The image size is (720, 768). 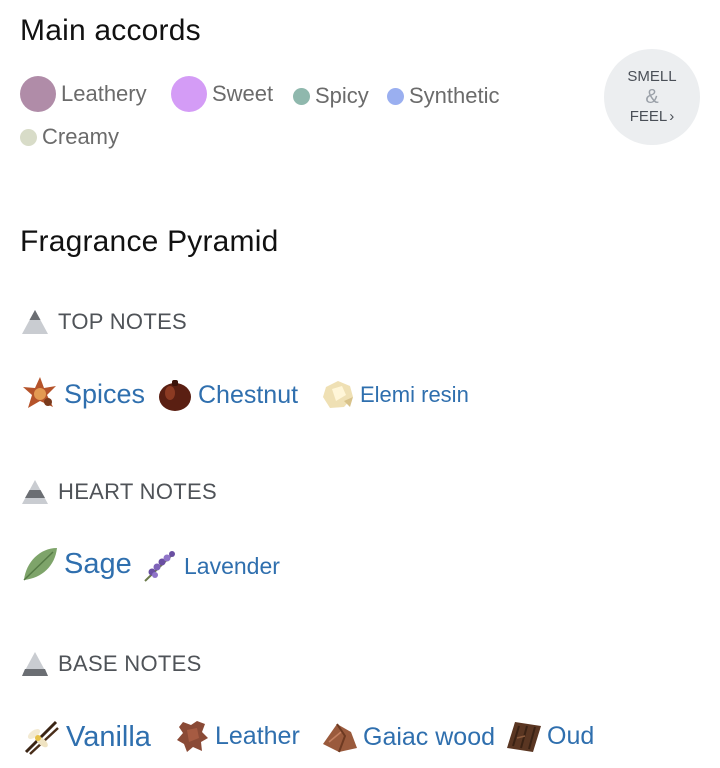 What do you see at coordinates (429, 736) in the screenshot?
I see `note-name: Gaiac wood` at bounding box center [429, 736].